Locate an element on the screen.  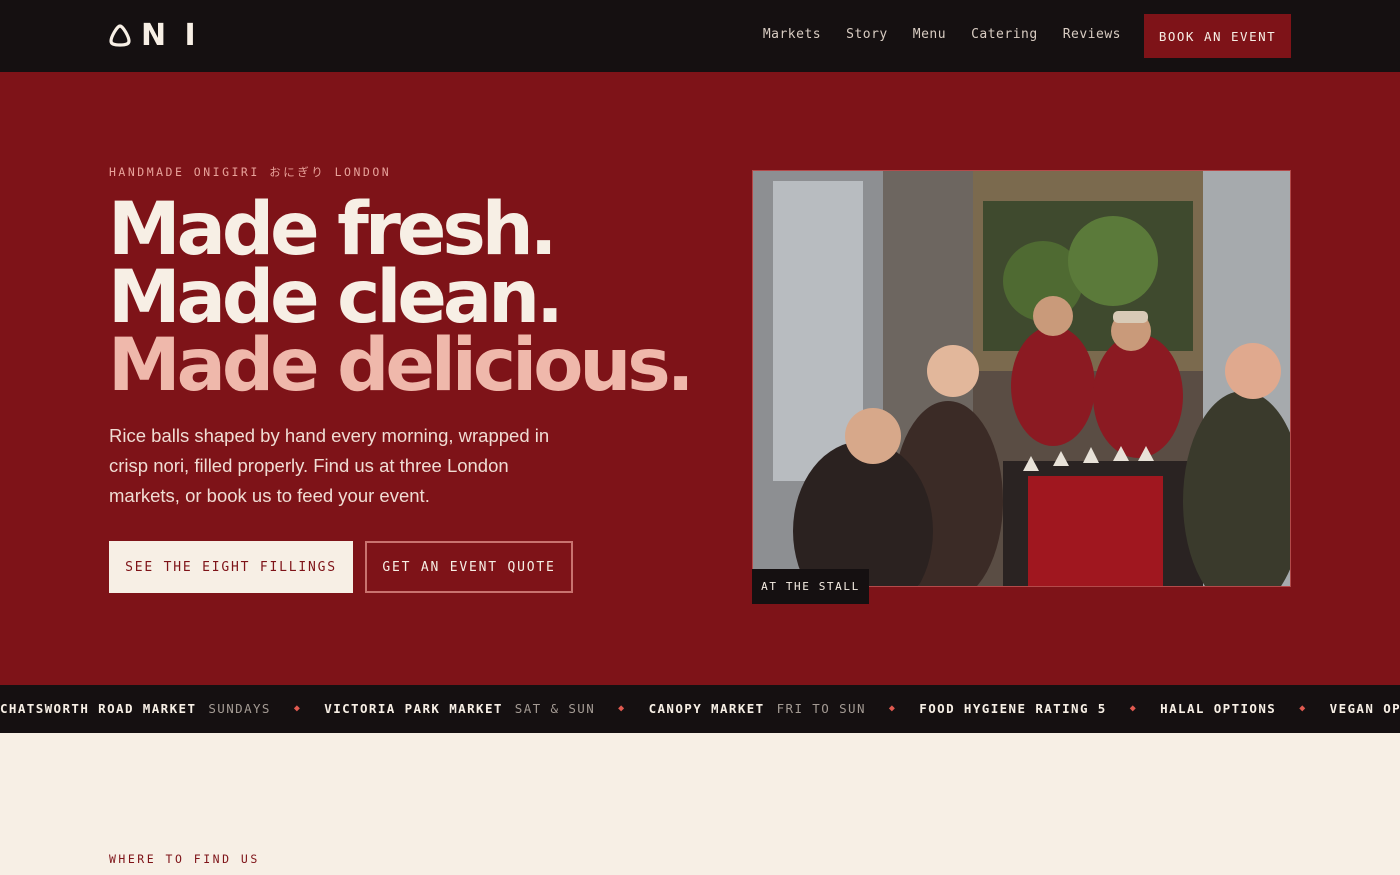
ticker-vegan: VEGAN OPTIONS is located at coordinates (1364, 708).